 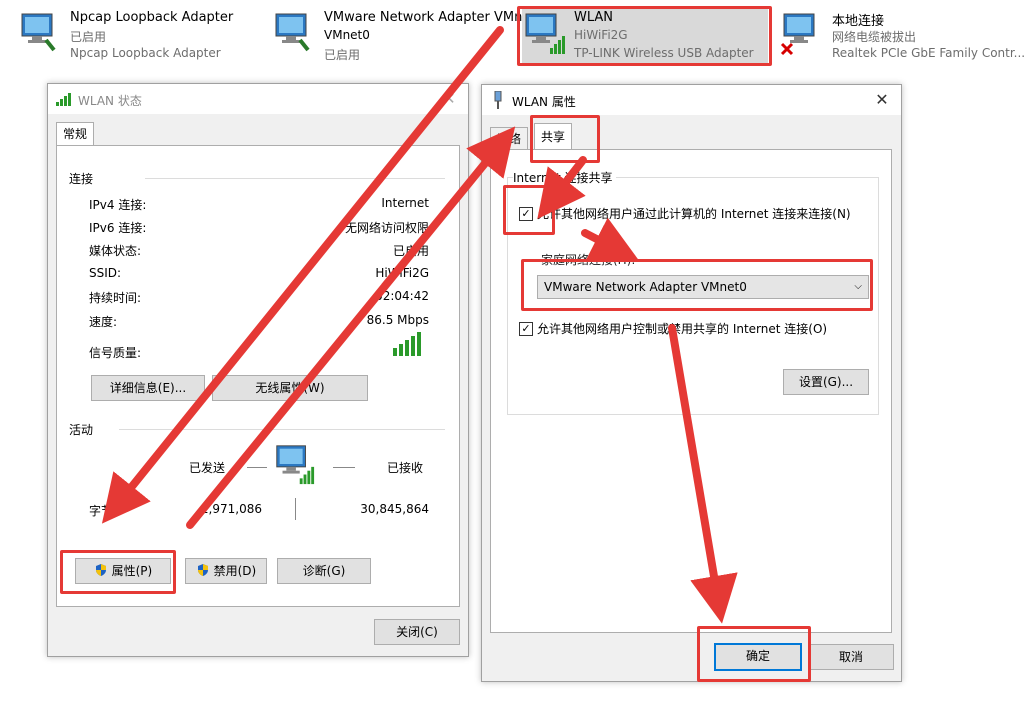 What do you see at coordinates (644, 36) in the screenshot?
I see `wlan-highlight-box` at bounding box center [644, 36].